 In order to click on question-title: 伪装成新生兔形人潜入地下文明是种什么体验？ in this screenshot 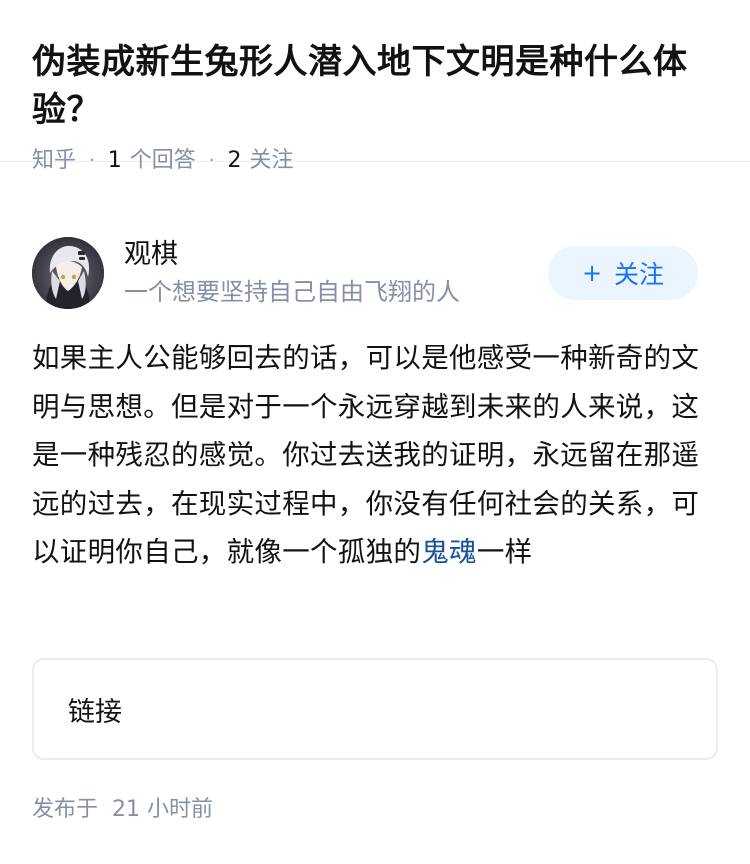, I will do `click(375, 86)`.